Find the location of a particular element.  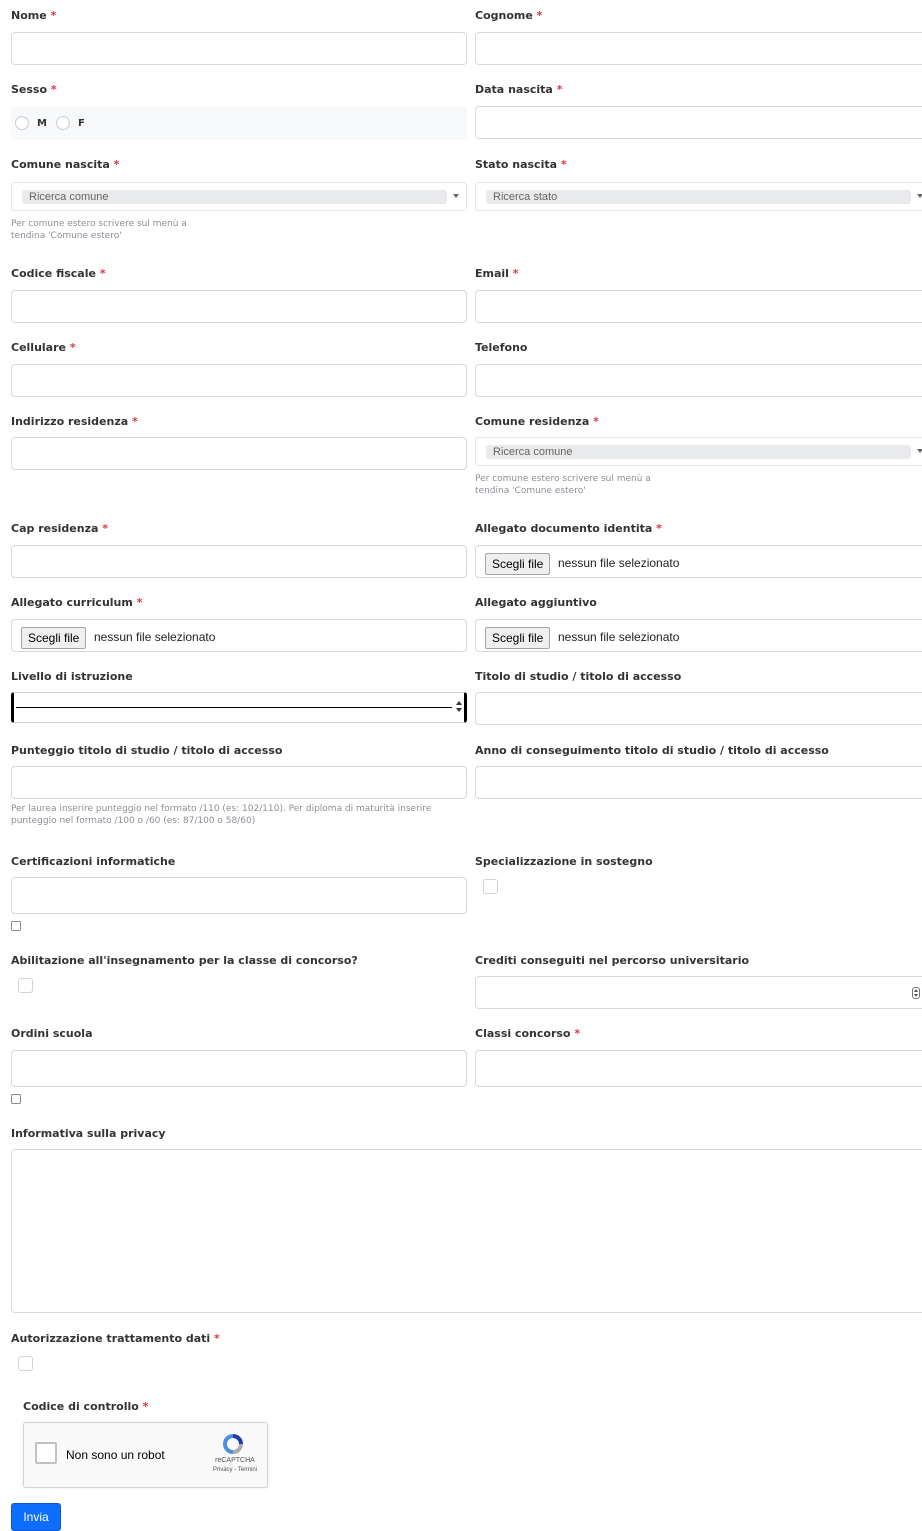

punteggio-titolo-input is located at coordinates (239, 782).